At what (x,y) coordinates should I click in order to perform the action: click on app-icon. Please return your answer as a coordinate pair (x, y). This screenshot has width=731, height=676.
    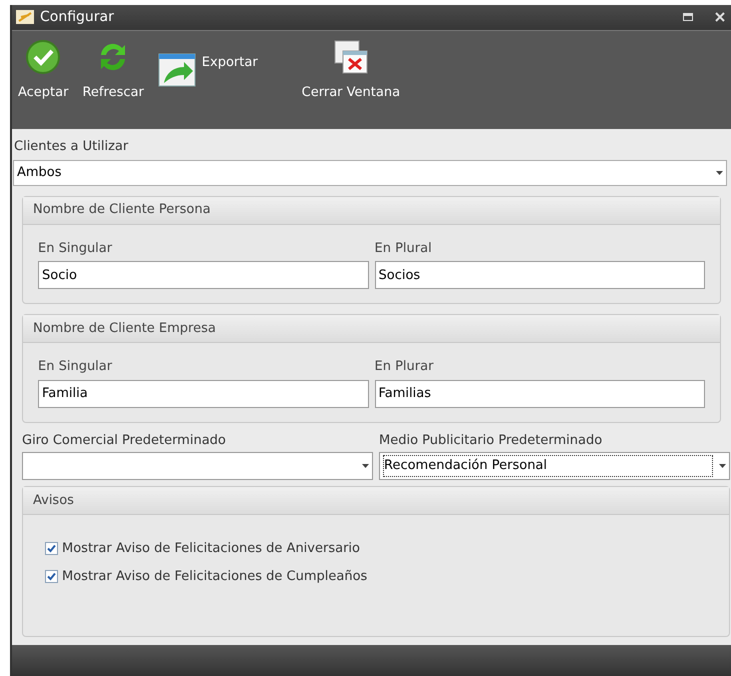
    Looking at the image, I should click on (25, 17).